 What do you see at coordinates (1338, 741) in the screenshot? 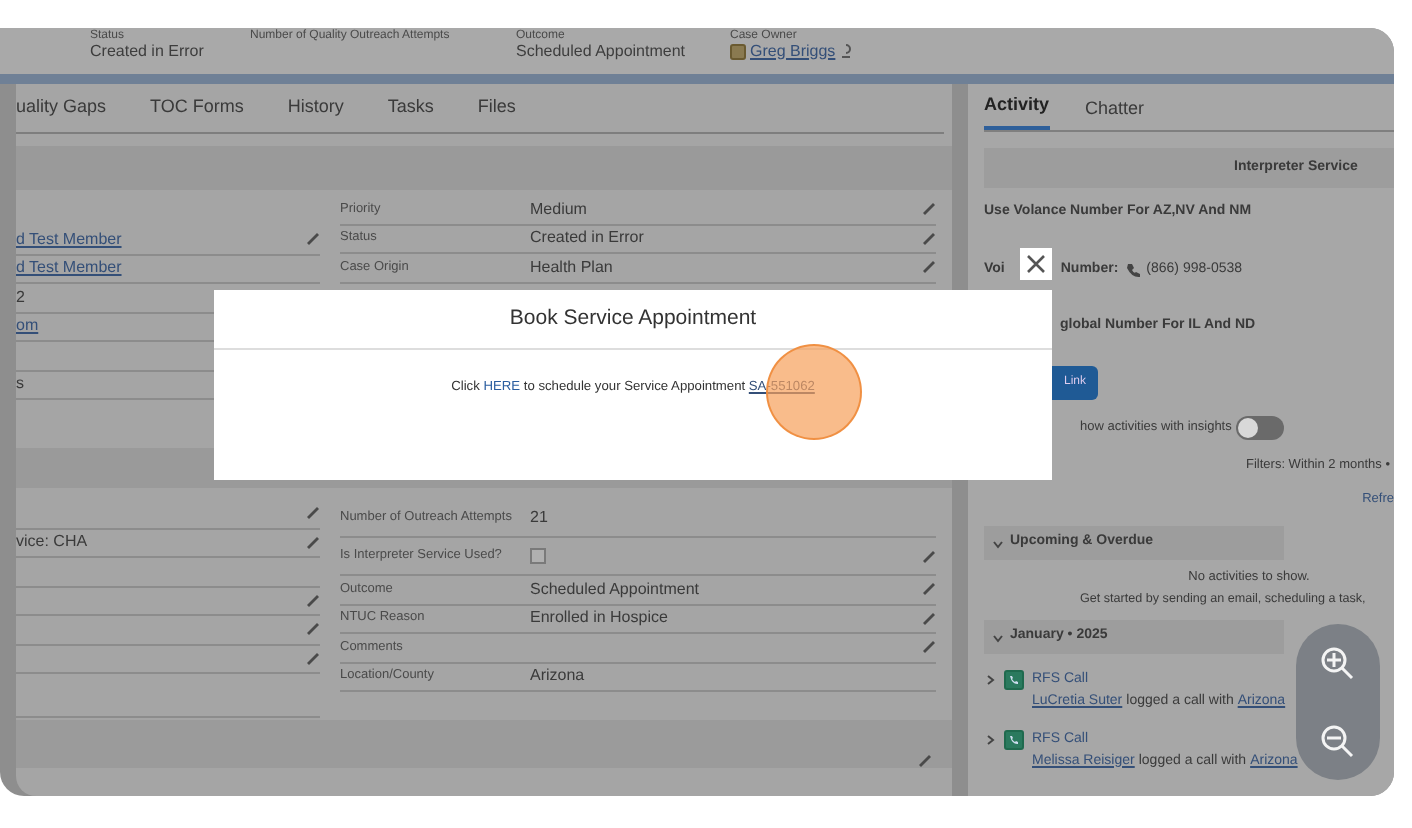
I see `zoom-out-icon` at bounding box center [1338, 741].